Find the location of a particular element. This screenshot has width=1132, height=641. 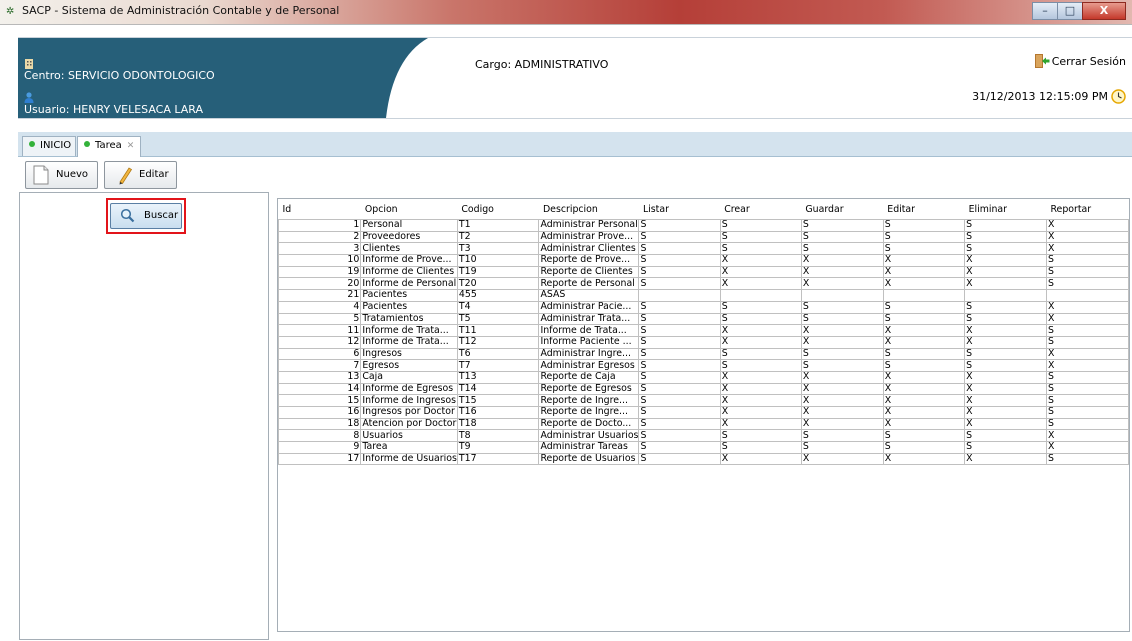

edit-button: Editar is located at coordinates (140, 175).